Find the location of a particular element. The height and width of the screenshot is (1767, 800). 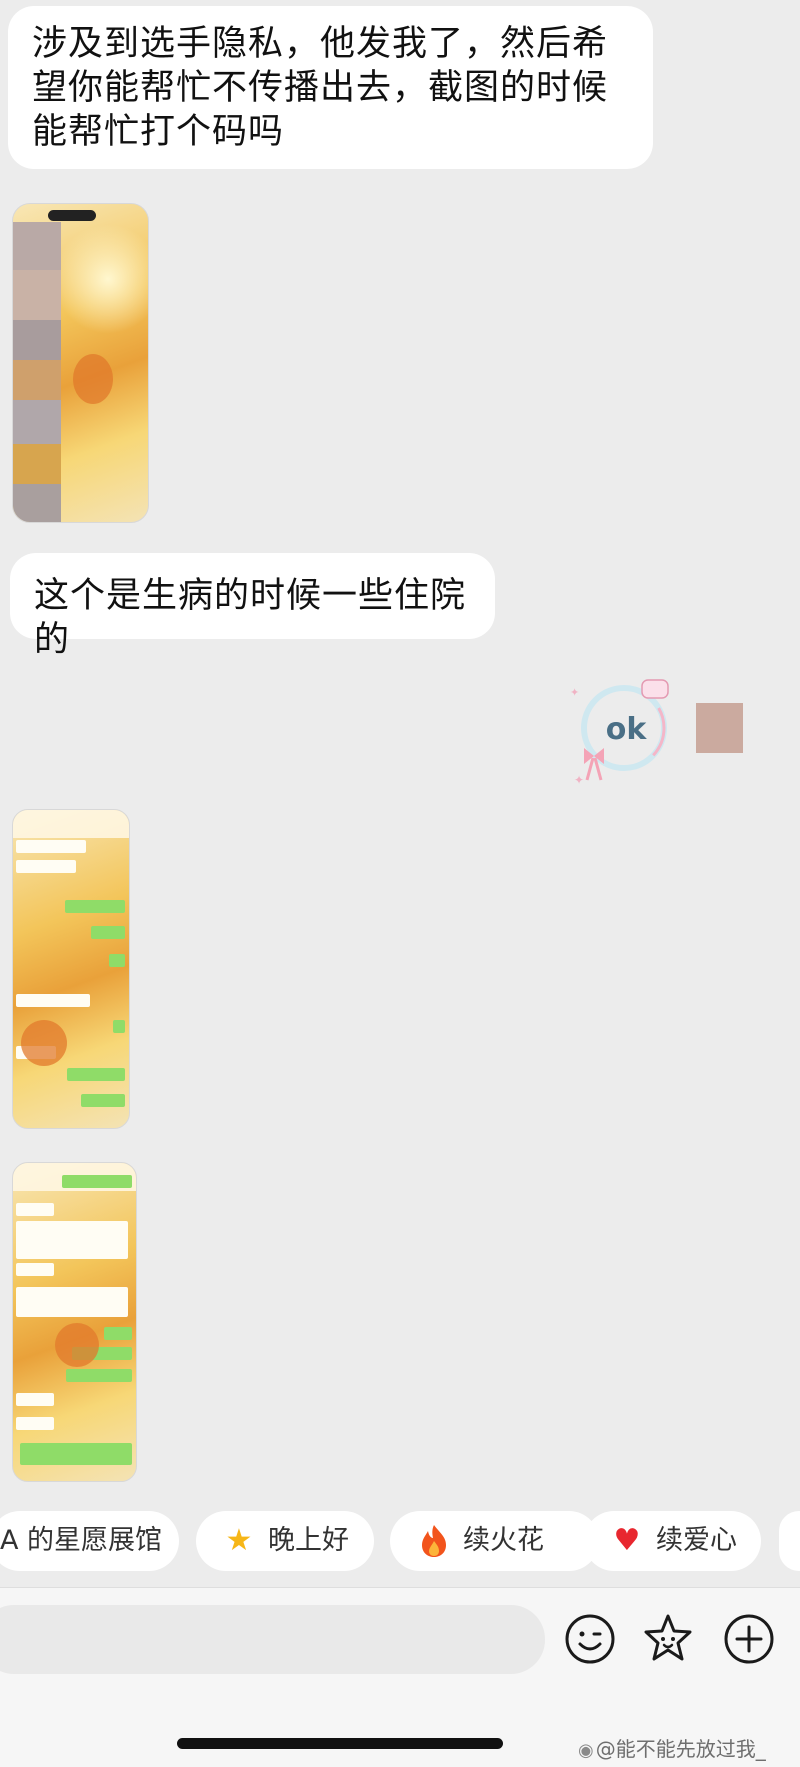

weibo-logo-icon: ◉ is located at coordinates (586, 1750).